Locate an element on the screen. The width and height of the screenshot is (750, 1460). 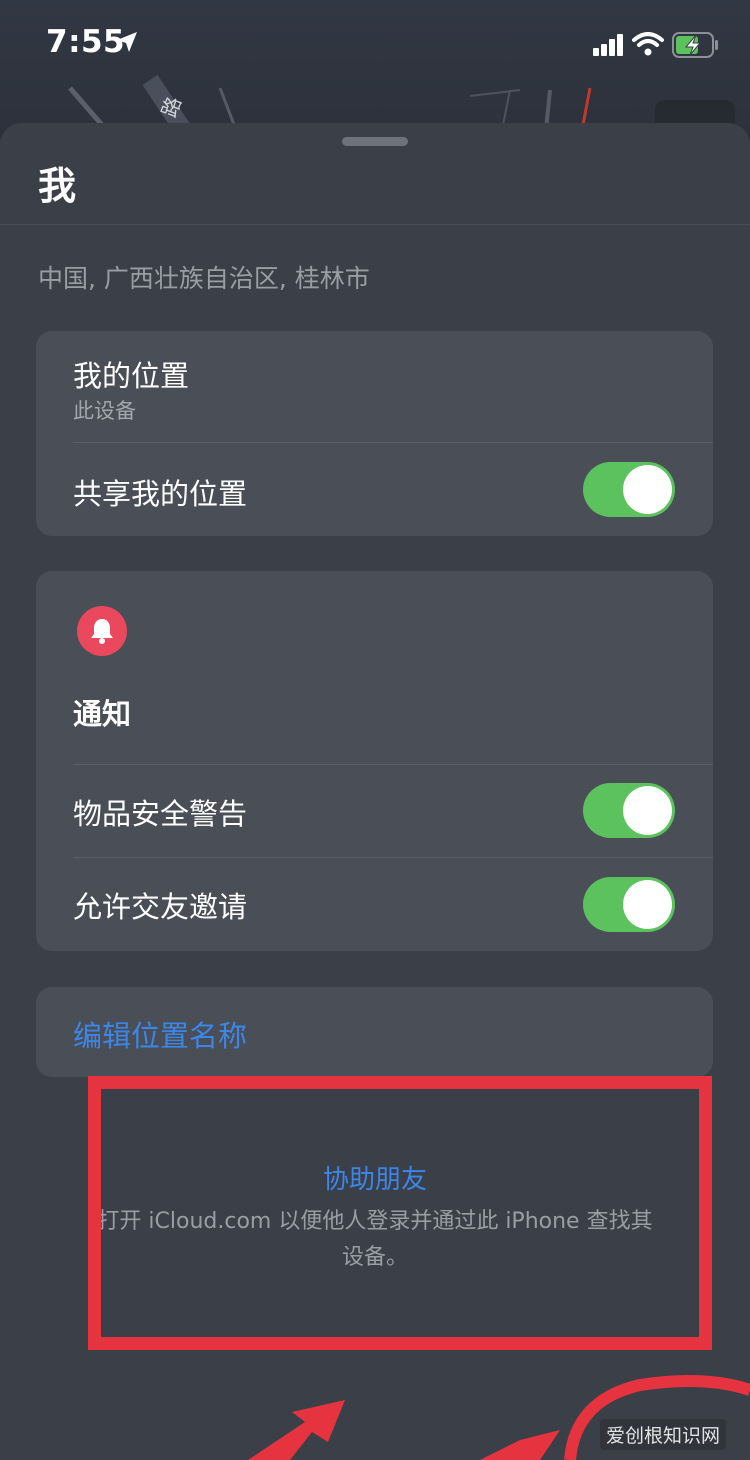
friend-invite-label: 允许交友邀请 is located at coordinates (160, 907).